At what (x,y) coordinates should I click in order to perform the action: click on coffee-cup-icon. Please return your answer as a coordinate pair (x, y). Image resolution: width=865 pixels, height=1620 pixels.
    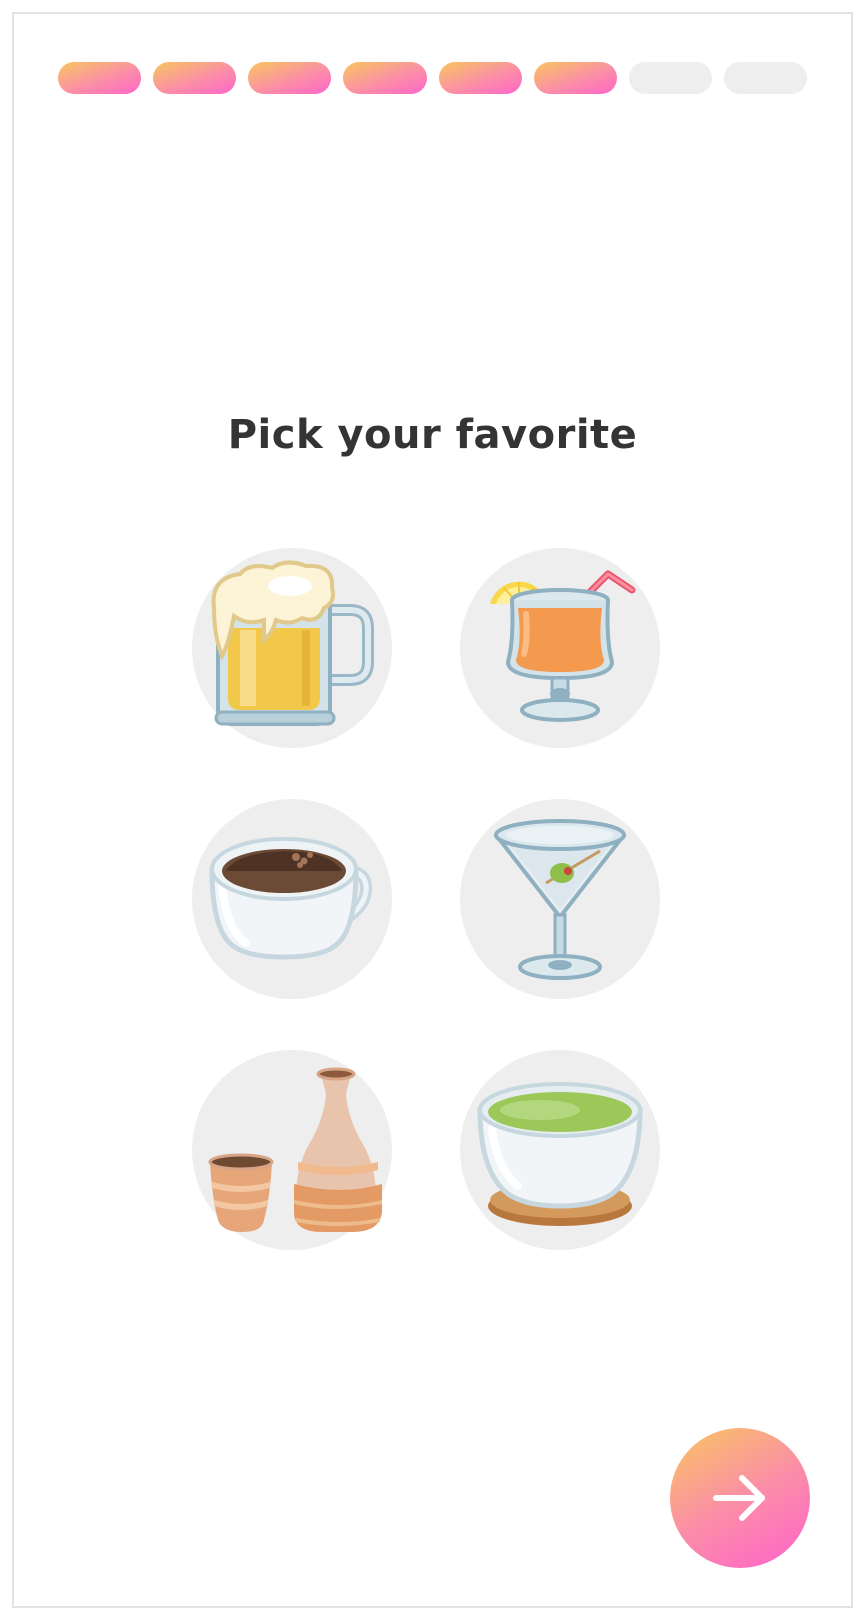
    Looking at the image, I should click on (291, 898).